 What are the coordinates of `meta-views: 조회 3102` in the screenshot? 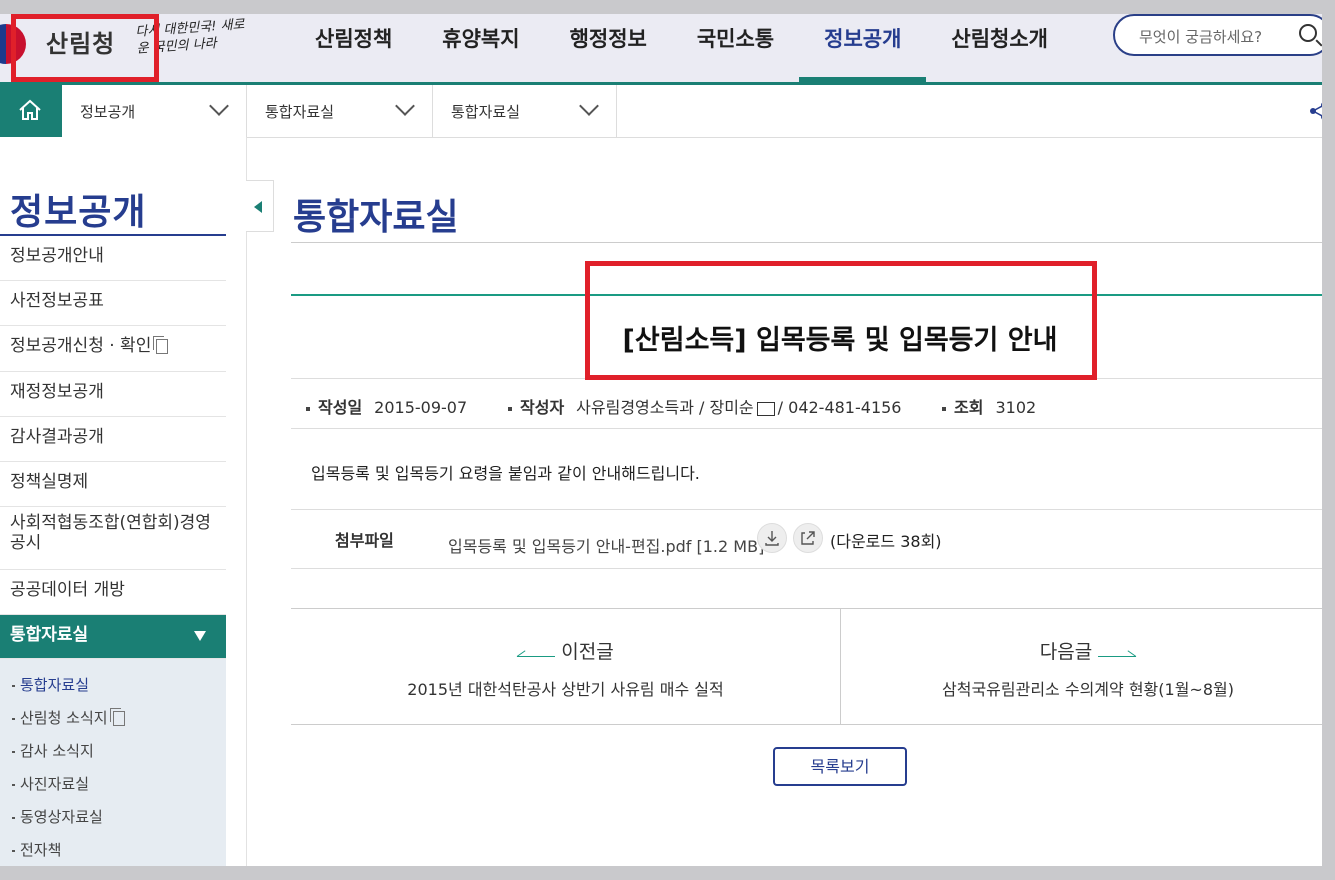 It's located at (989, 406).